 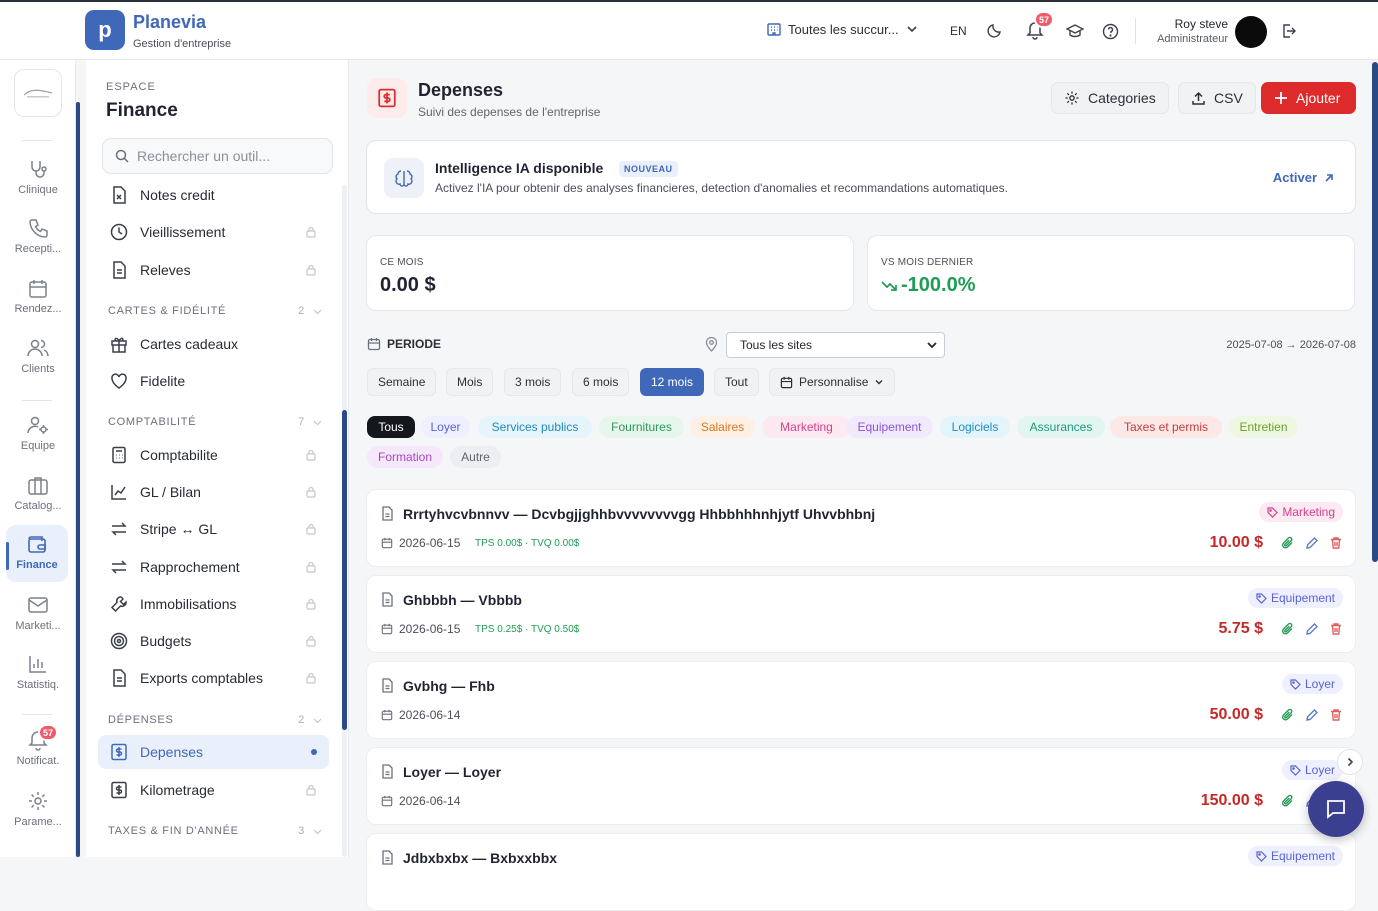 I want to click on sidebar-item-exports: Exports comptables, so click(x=213, y=678).